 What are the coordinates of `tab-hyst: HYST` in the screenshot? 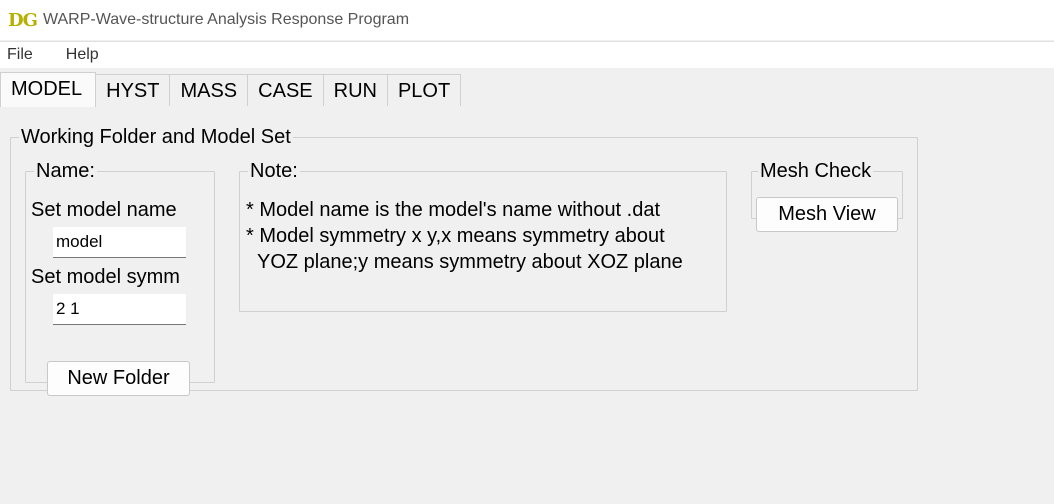 It's located at (133, 90).